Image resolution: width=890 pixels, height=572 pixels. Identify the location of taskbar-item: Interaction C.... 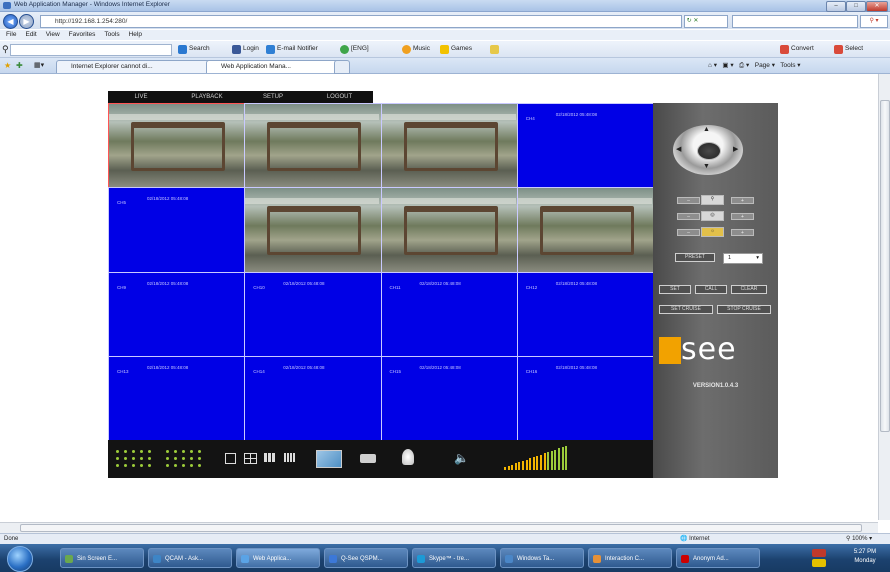
(630, 558).